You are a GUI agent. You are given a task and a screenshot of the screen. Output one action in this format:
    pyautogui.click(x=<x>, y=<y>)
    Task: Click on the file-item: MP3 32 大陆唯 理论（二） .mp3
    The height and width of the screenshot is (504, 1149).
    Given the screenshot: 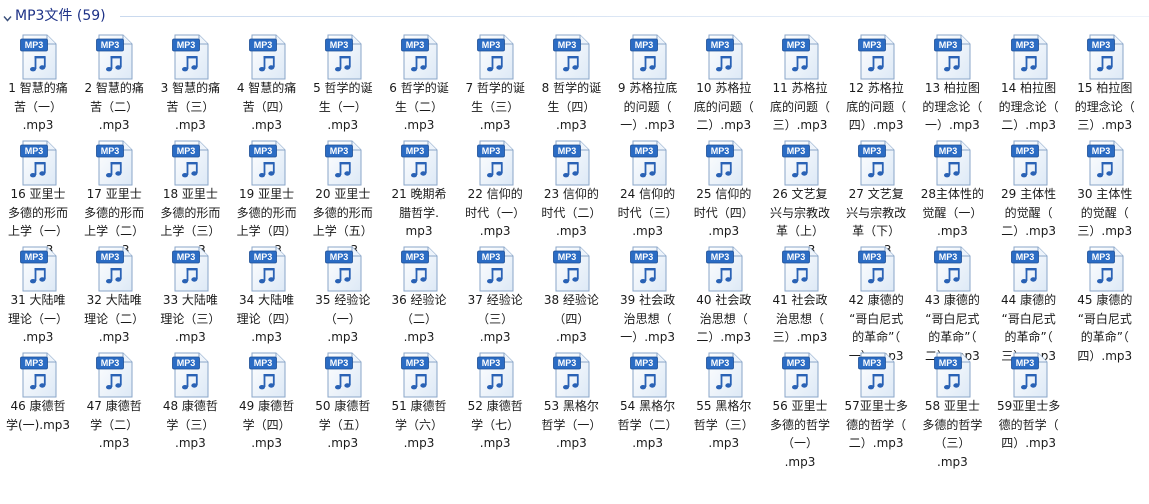 What is the action you would take?
    pyautogui.click(x=114, y=298)
    